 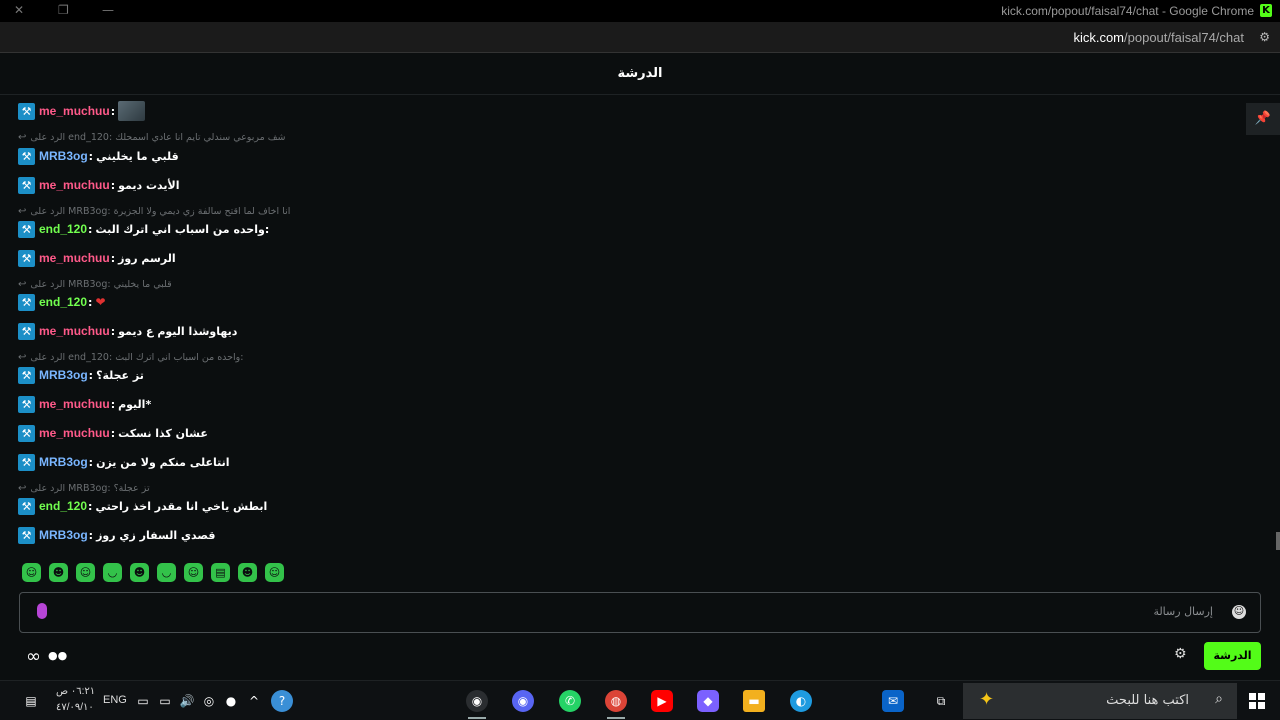 I want to click on whatsapp-icon: ✆, so click(x=570, y=701).